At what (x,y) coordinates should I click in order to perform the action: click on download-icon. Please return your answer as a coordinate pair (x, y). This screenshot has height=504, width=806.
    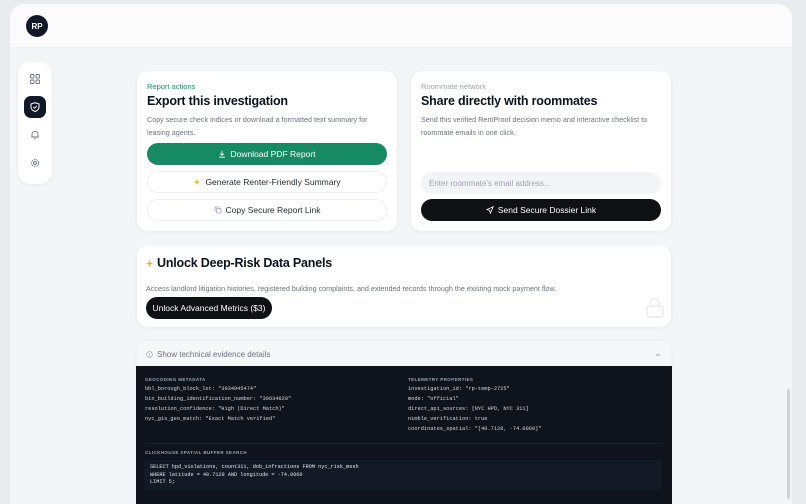
    Looking at the image, I should click on (222, 154).